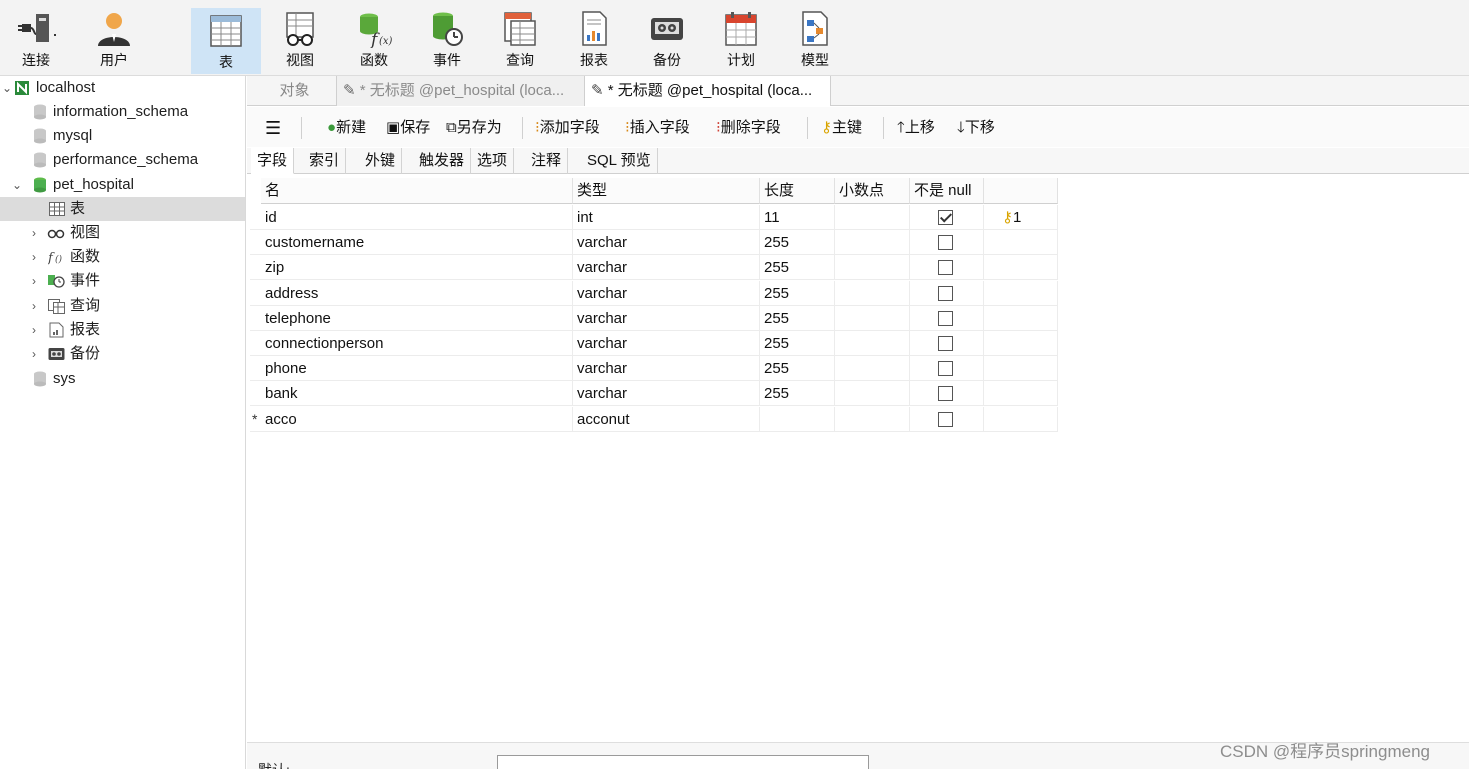 This screenshot has width=1469, height=769. Describe the element at coordinates (122, 257) in the screenshot. I see `tree-item-functions: › f() 函数` at that location.